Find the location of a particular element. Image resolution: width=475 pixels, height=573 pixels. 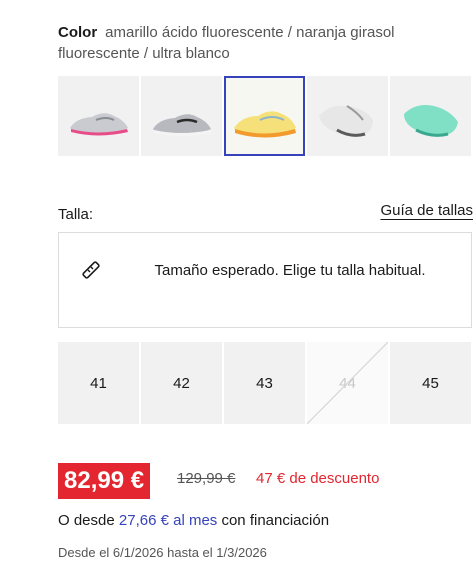

finance-monthly-link: 27,66 € al mes is located at coordinates (168, 520).